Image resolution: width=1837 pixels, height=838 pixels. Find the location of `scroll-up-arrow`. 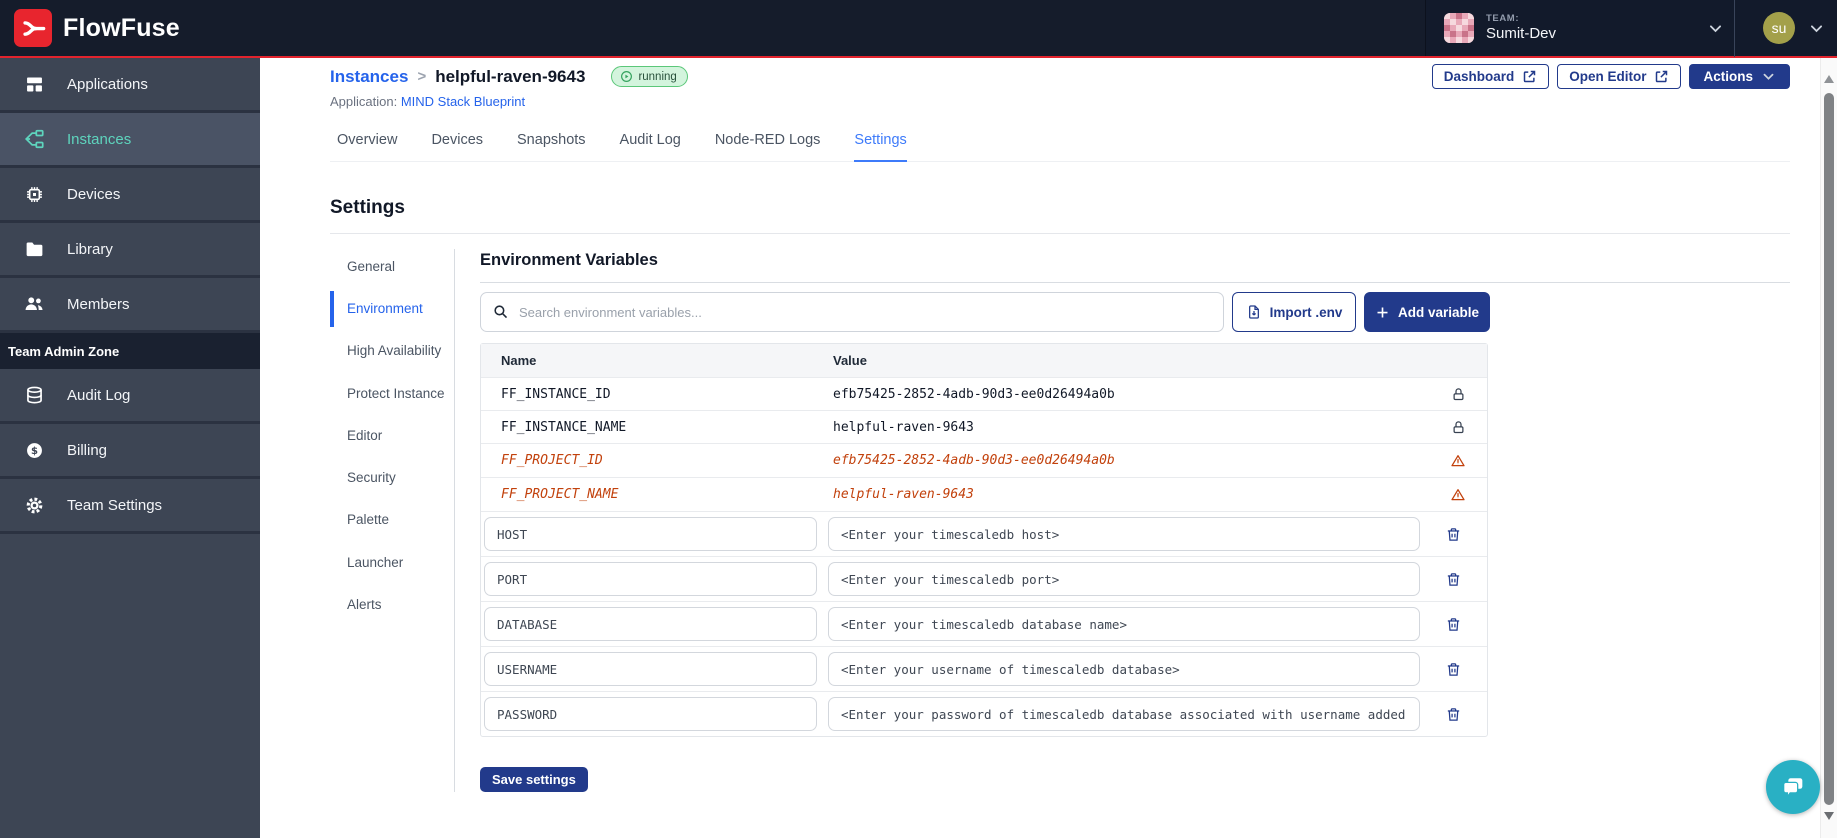

scroll-up-arrow is located at coordinates (1829, 79).